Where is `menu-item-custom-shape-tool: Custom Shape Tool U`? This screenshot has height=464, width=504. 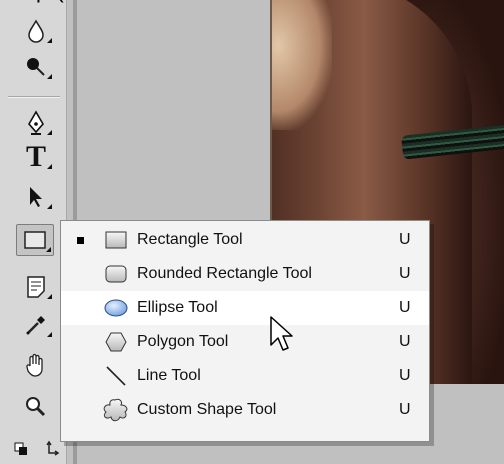
menu-item-custom-shape-tool: Custom Shape Tool U is located at coordinates (245, 410).